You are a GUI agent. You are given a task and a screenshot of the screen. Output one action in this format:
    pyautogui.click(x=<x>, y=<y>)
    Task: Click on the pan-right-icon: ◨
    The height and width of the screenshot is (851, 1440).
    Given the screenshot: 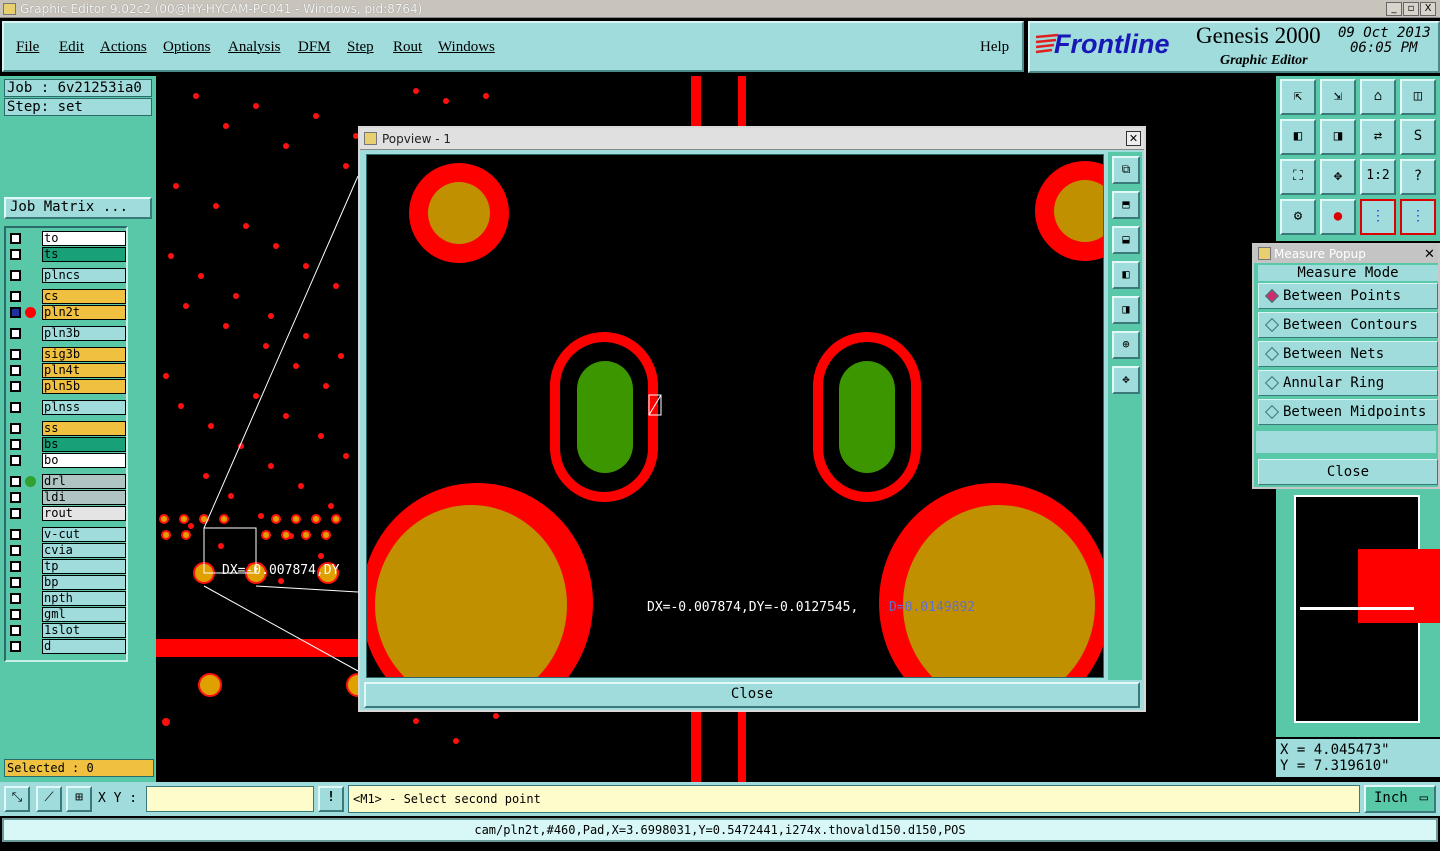 What is the action you would take?
    pyautogui.click(x=1338, y=137)
    